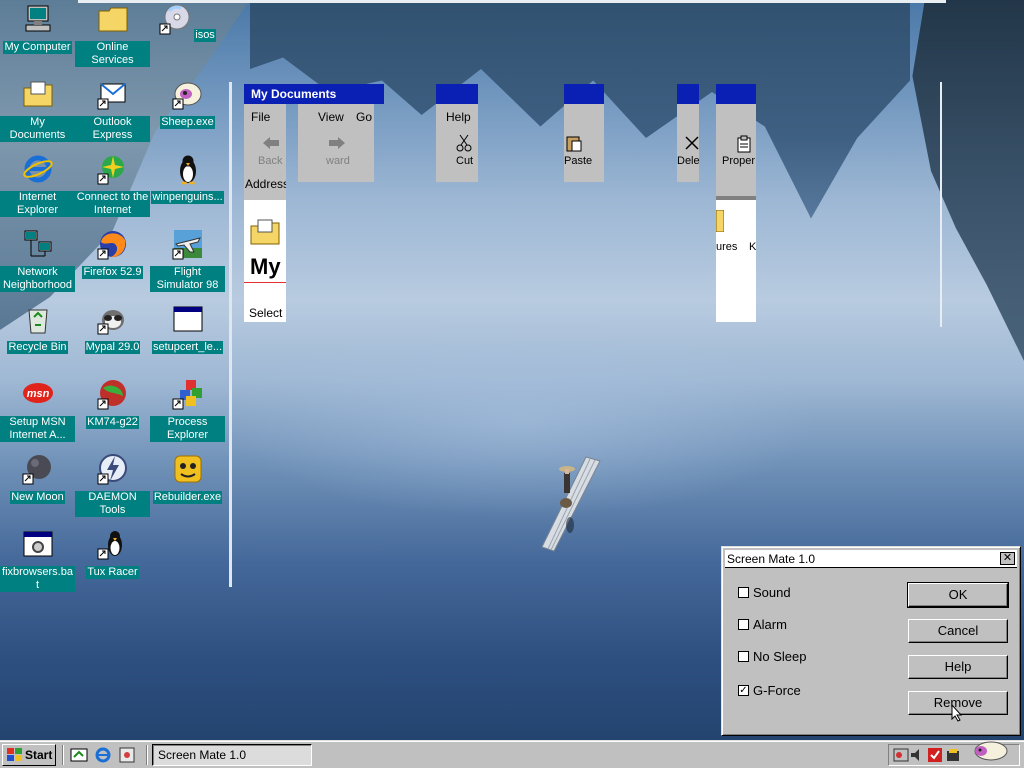 The width and height of the screenshot is (1024, 768). I want to click on g-force-checkbox-row: ✓ G-Force, so click(769, 690).